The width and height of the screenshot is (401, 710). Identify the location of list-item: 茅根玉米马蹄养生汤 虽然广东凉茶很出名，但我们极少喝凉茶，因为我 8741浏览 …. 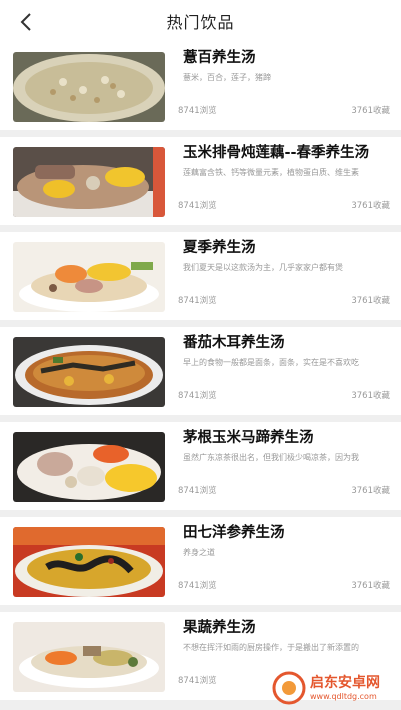
(200, 466).